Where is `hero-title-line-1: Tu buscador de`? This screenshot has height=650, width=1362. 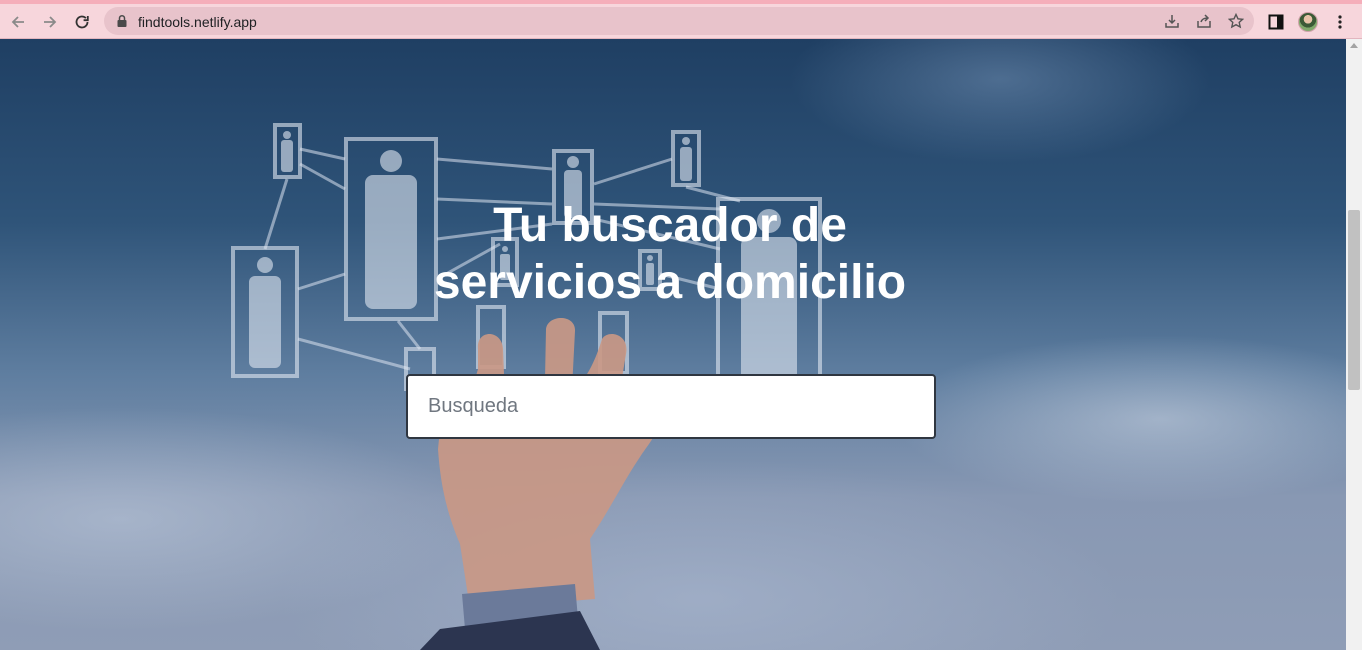 hero-title-line-1: Tu buscador de is located at coordinates (670, 225).